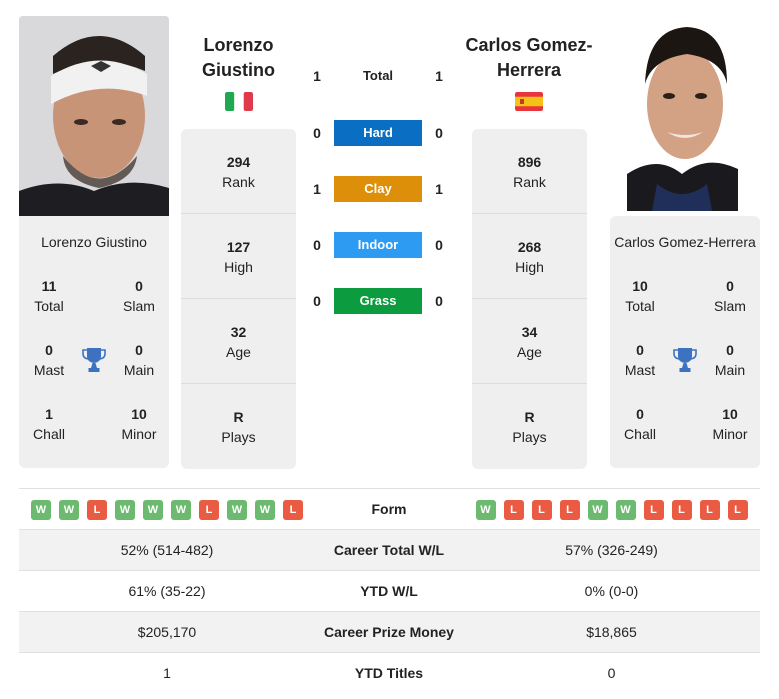  Describe the element at coordinates (640, 306) in the screenshot. I see `titles-total-label: Total` at that location.